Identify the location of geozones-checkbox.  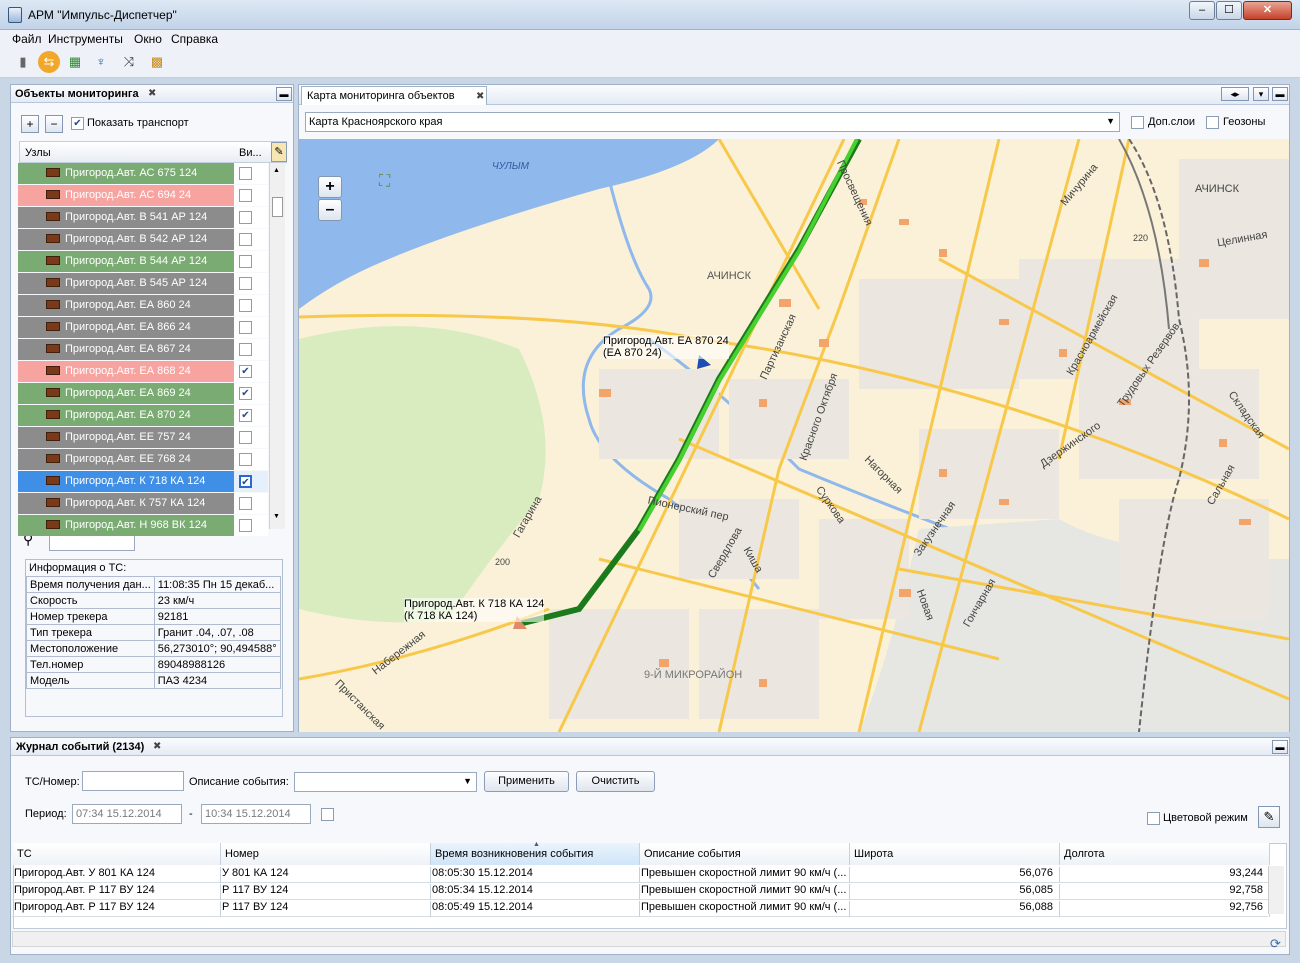
(1212, 122).